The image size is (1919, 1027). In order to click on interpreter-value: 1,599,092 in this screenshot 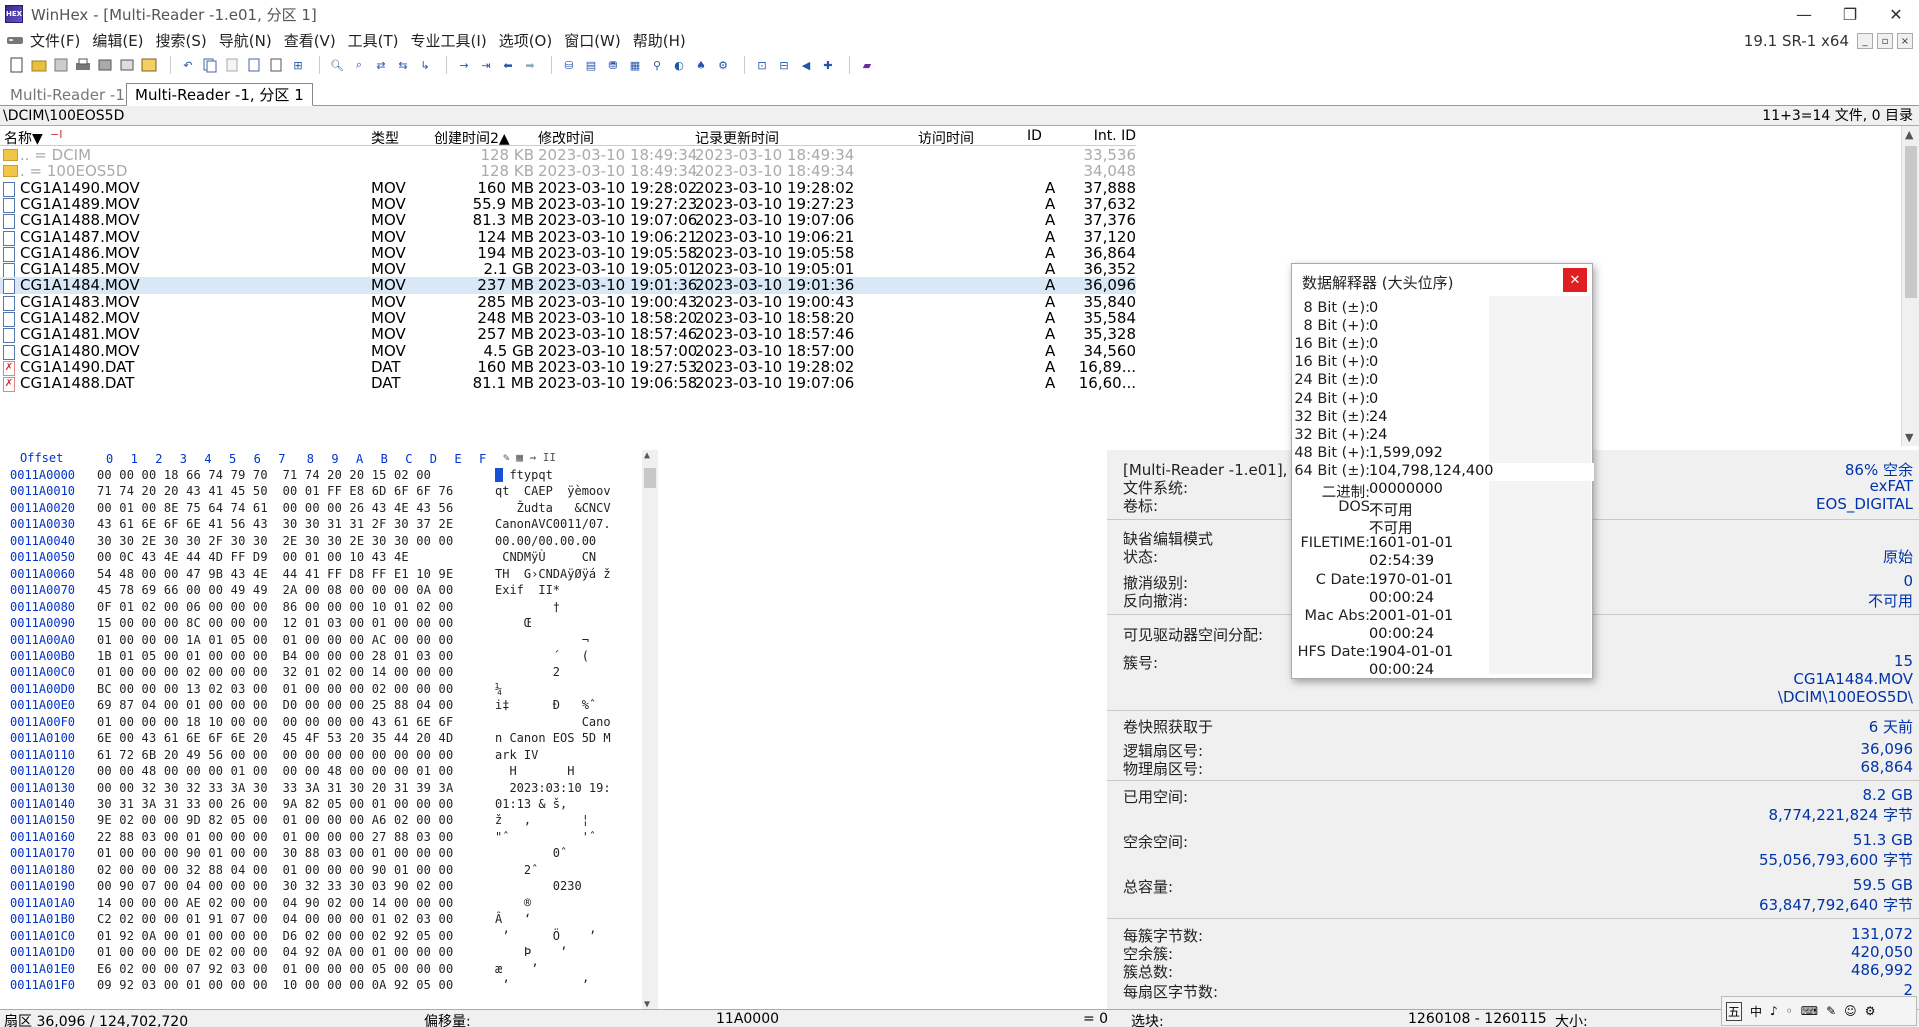, I will do `click(1406, 453)`.